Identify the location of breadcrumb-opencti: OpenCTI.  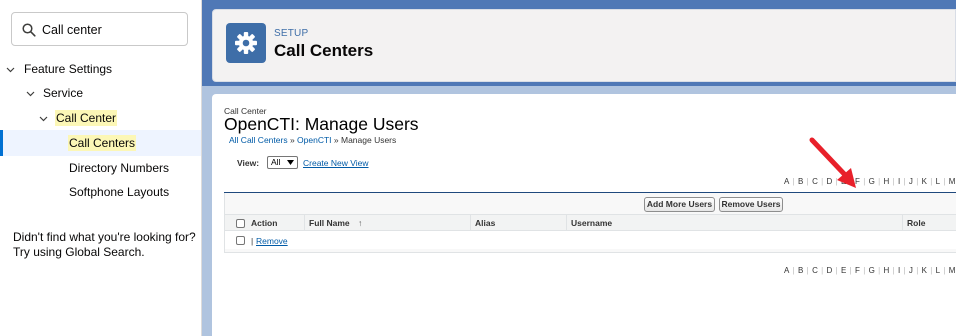
(314, 140).